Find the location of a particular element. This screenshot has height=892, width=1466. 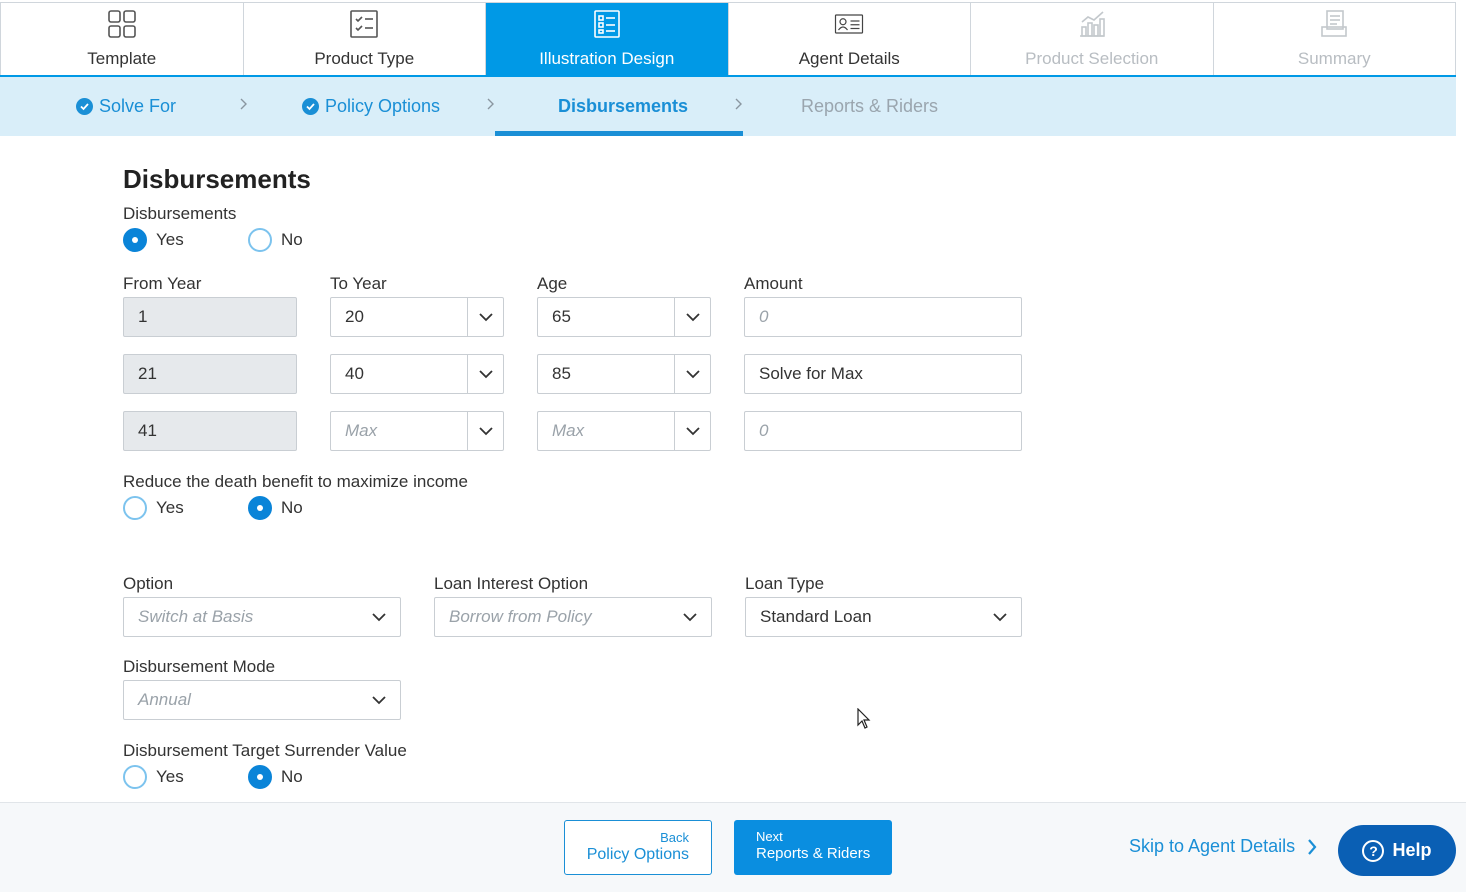

list-document-icon is located at coordinates (607, 24).